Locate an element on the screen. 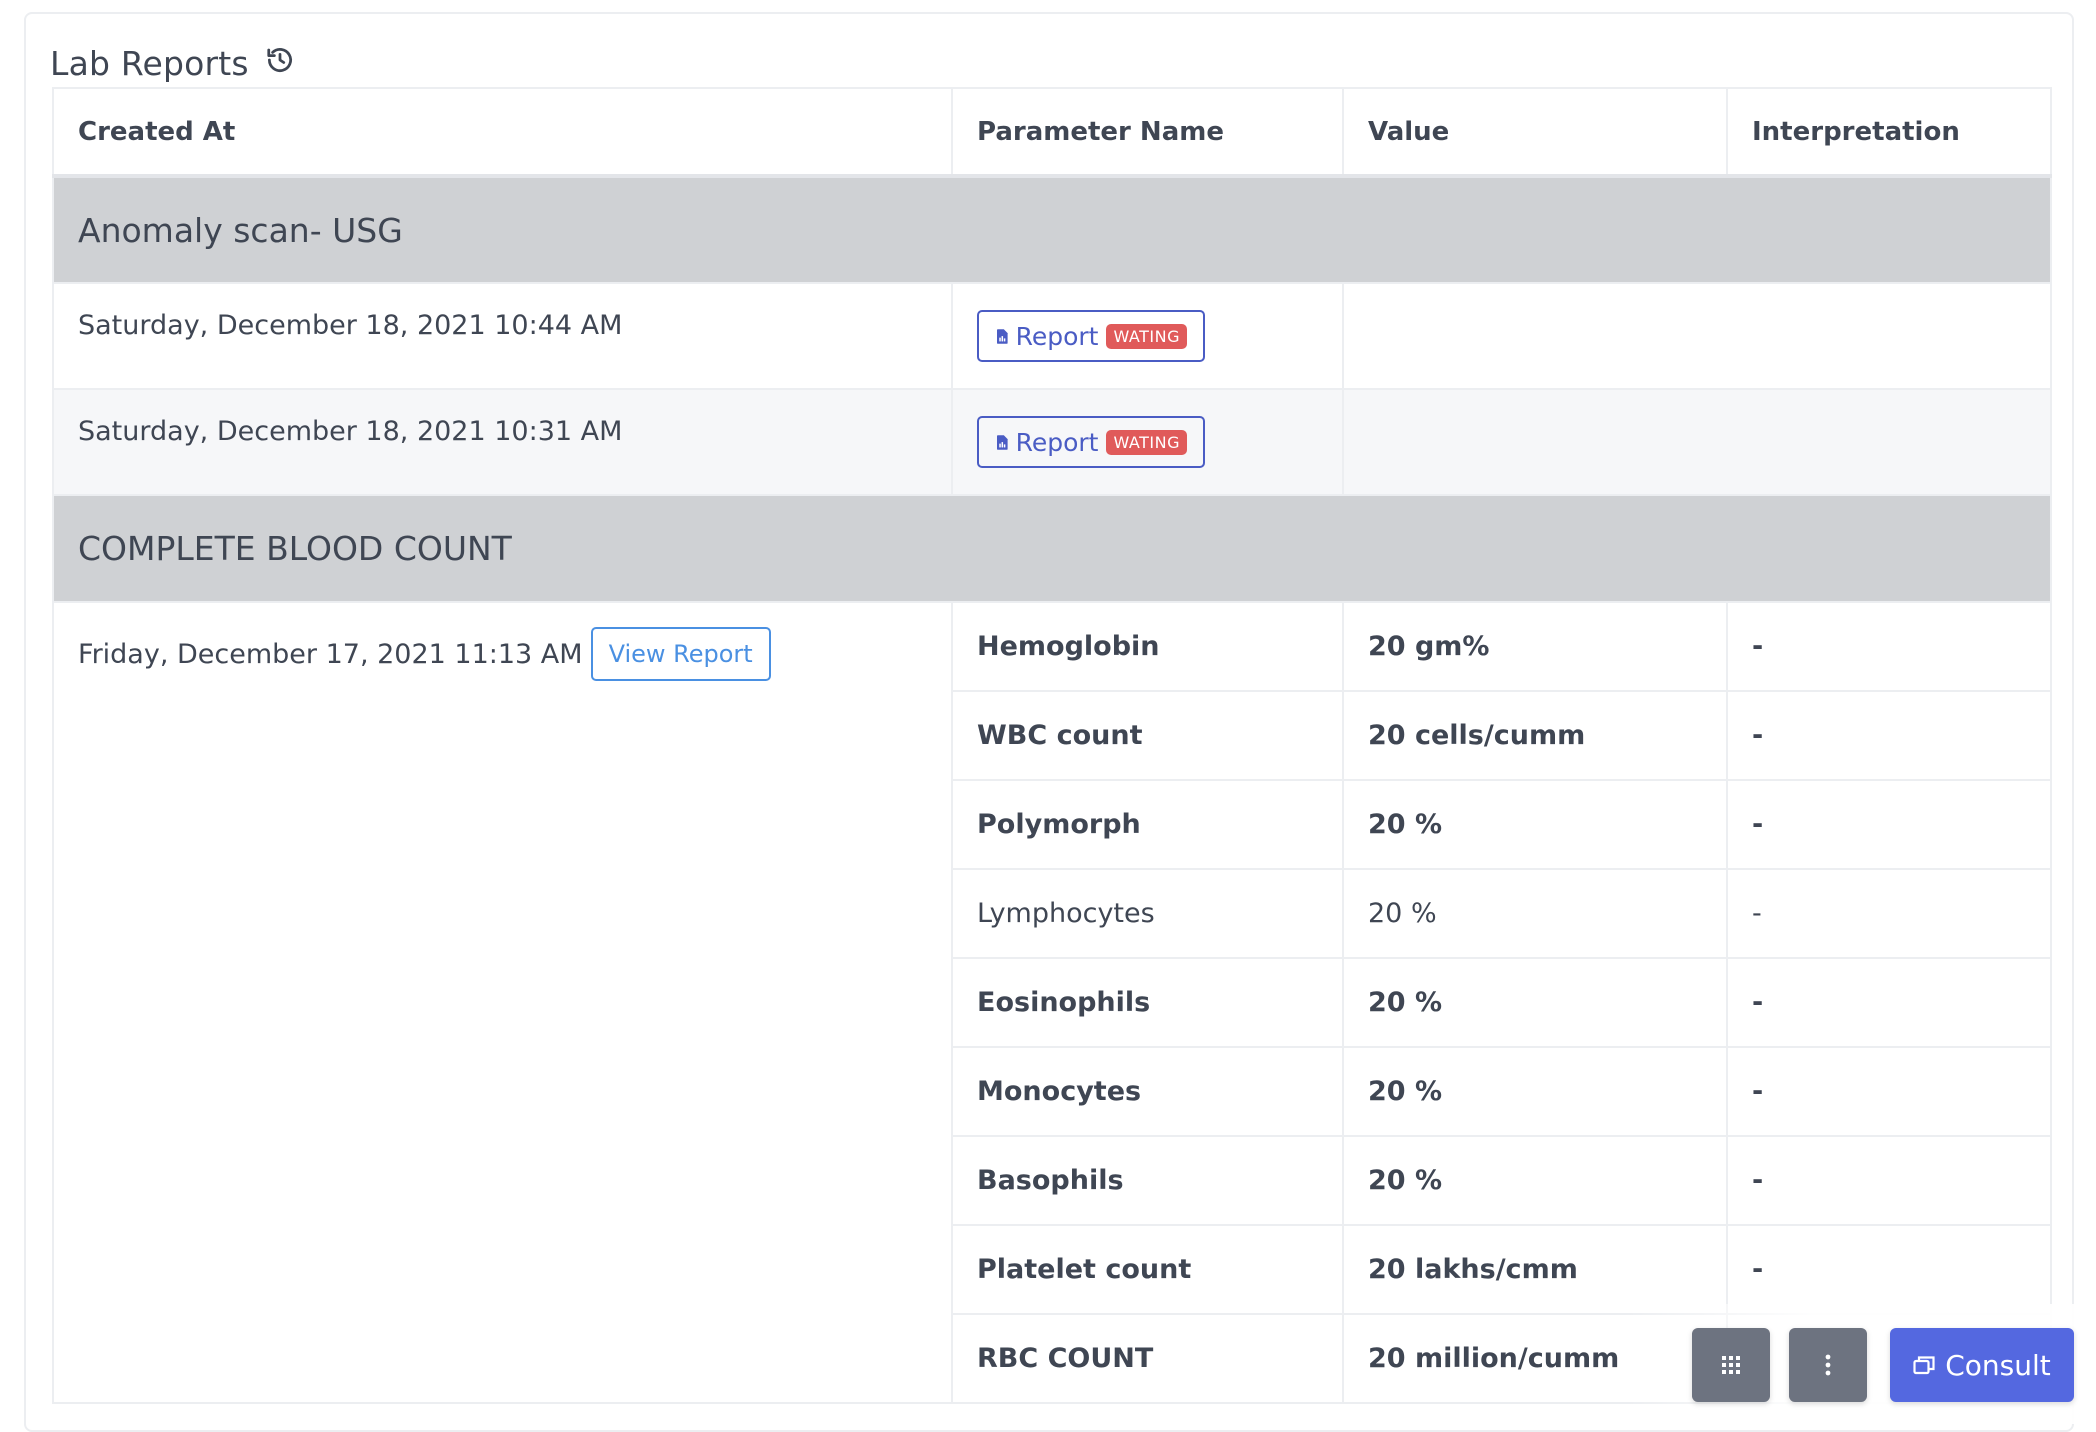 This screenshot has width=2096, height=1432. parameter-name-cell: RBC COUNT is located at coordinates (1147, 1358).